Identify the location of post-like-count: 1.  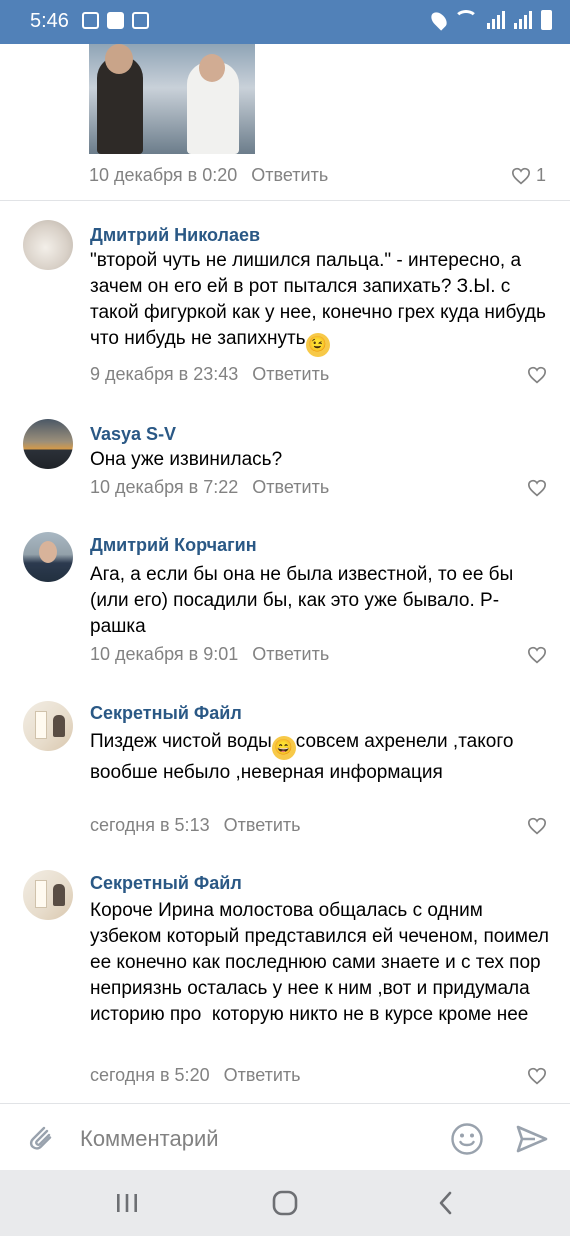
(541, 175).